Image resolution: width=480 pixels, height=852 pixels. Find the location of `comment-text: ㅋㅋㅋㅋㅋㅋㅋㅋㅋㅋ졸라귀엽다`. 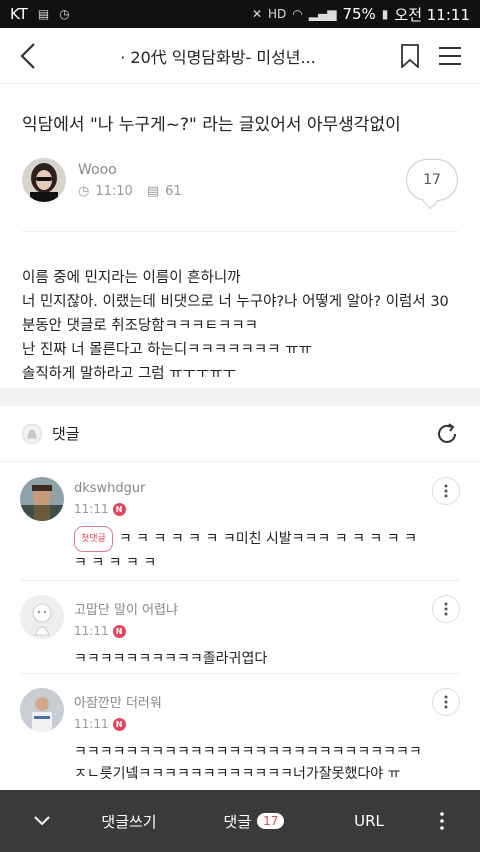

comment-text: ㅋㅋㅋㅋㅋㅋㅋㅋㅋㅋ졸라귀엽다 is located at coordinates (171, 659).